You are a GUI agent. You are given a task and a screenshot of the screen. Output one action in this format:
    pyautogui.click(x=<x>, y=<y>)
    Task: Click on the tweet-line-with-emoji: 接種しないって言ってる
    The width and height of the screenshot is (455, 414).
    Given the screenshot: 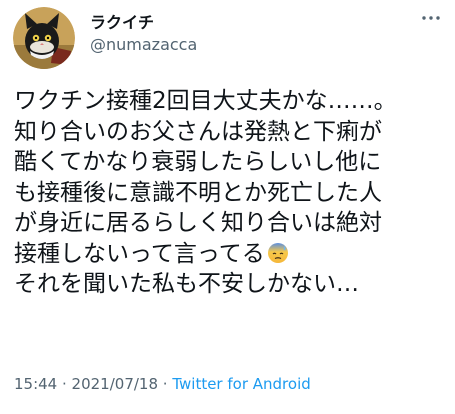 What is the action you would take?
    pyautogui.click(x=233, y=254)
    